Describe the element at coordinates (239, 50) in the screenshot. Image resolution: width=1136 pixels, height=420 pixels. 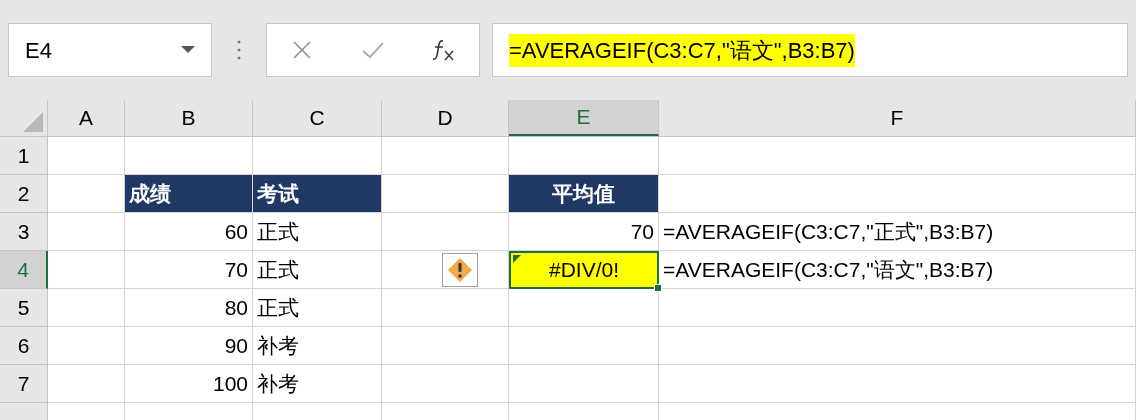
I see `grip-icon` at that location.